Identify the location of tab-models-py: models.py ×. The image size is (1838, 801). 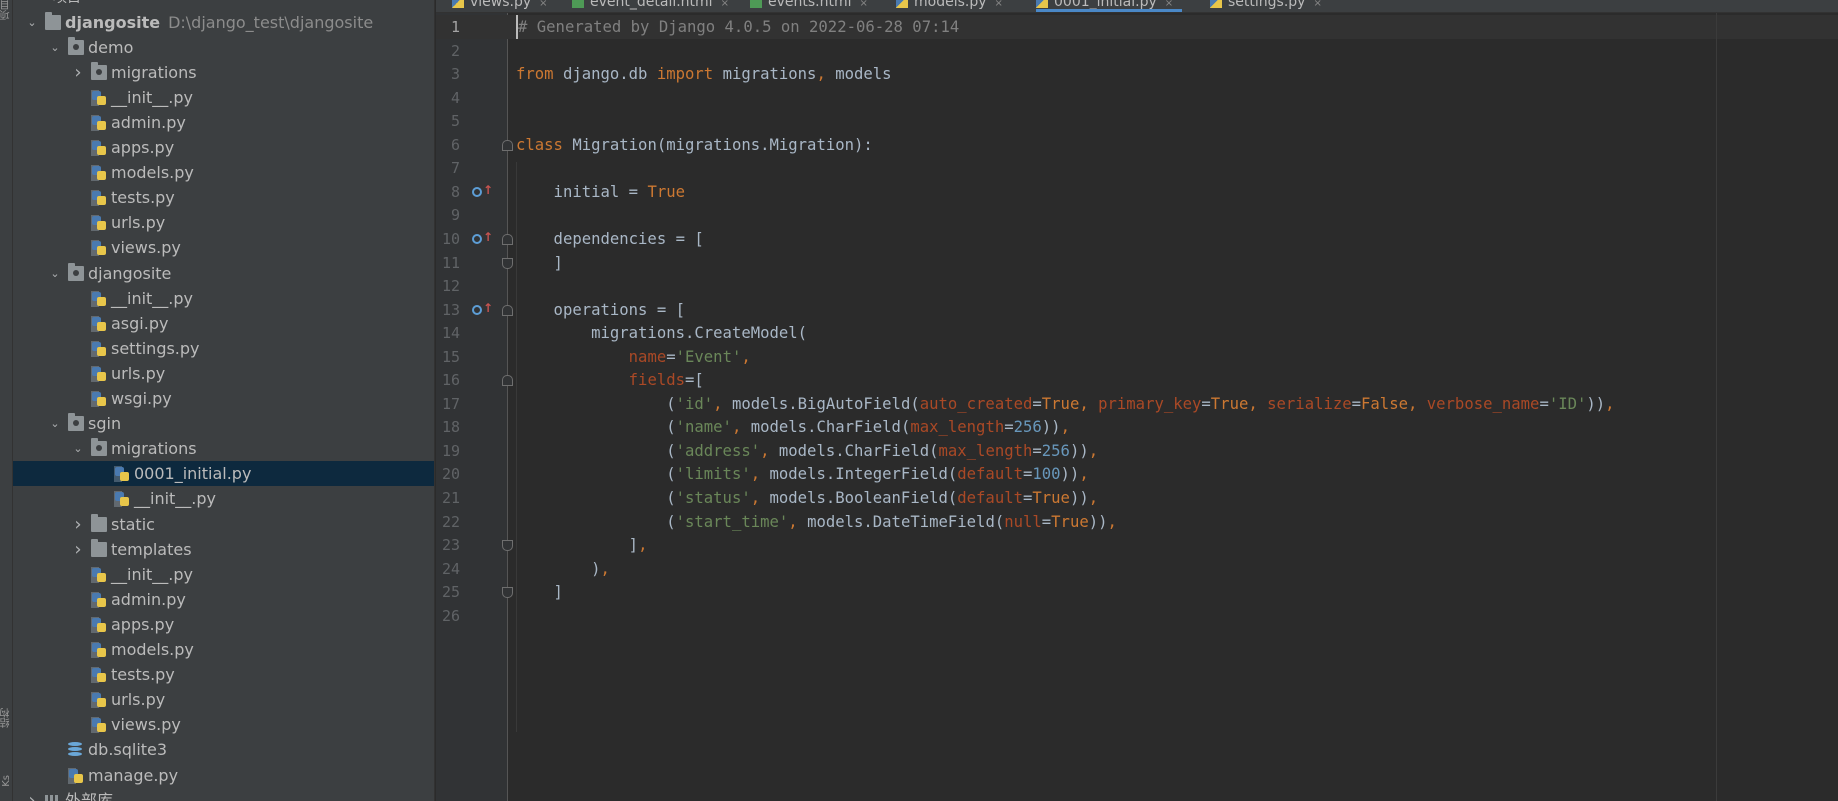
(949, 6).